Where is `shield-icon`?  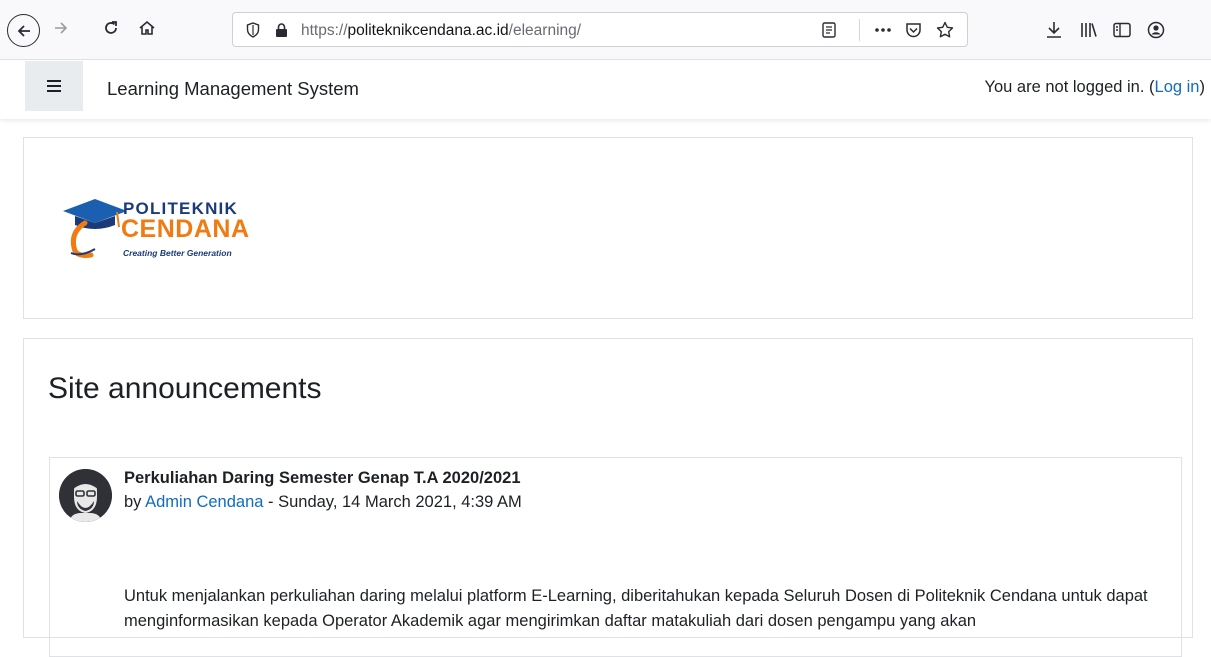
shield-icon is located at coordinates (253, 30).